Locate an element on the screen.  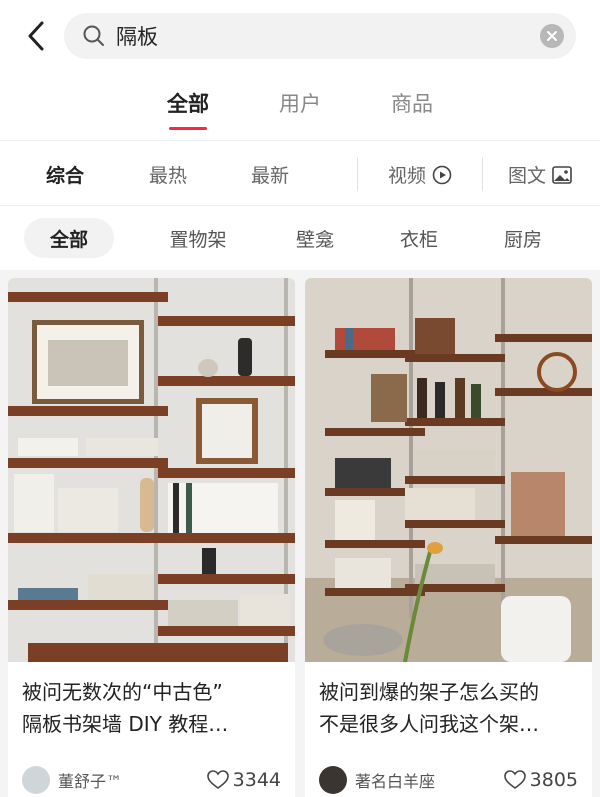
author-name: 董舒子™ is located at coordinates (132, 780).